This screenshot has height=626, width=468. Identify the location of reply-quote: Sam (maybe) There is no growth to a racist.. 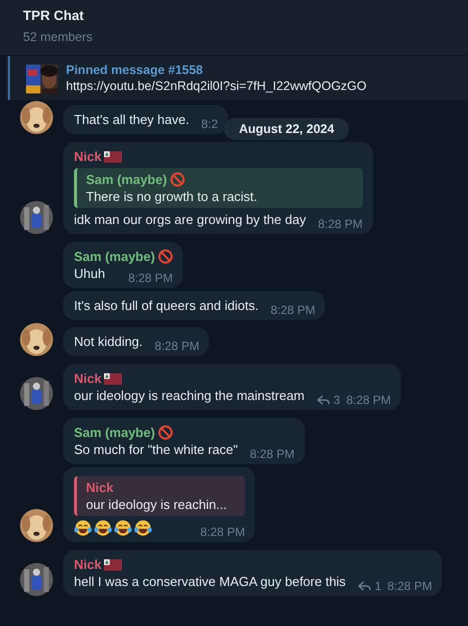
(218, 188).